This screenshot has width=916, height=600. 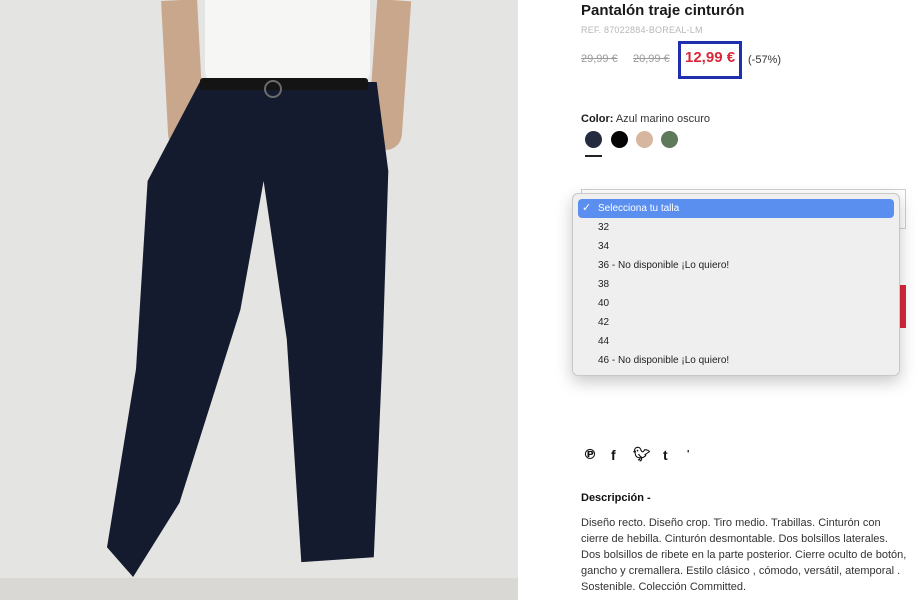 What do you see at coordinates (597, 119) in the screenshot?
I see `color-label: Color:` at bounding box center [597, 119].